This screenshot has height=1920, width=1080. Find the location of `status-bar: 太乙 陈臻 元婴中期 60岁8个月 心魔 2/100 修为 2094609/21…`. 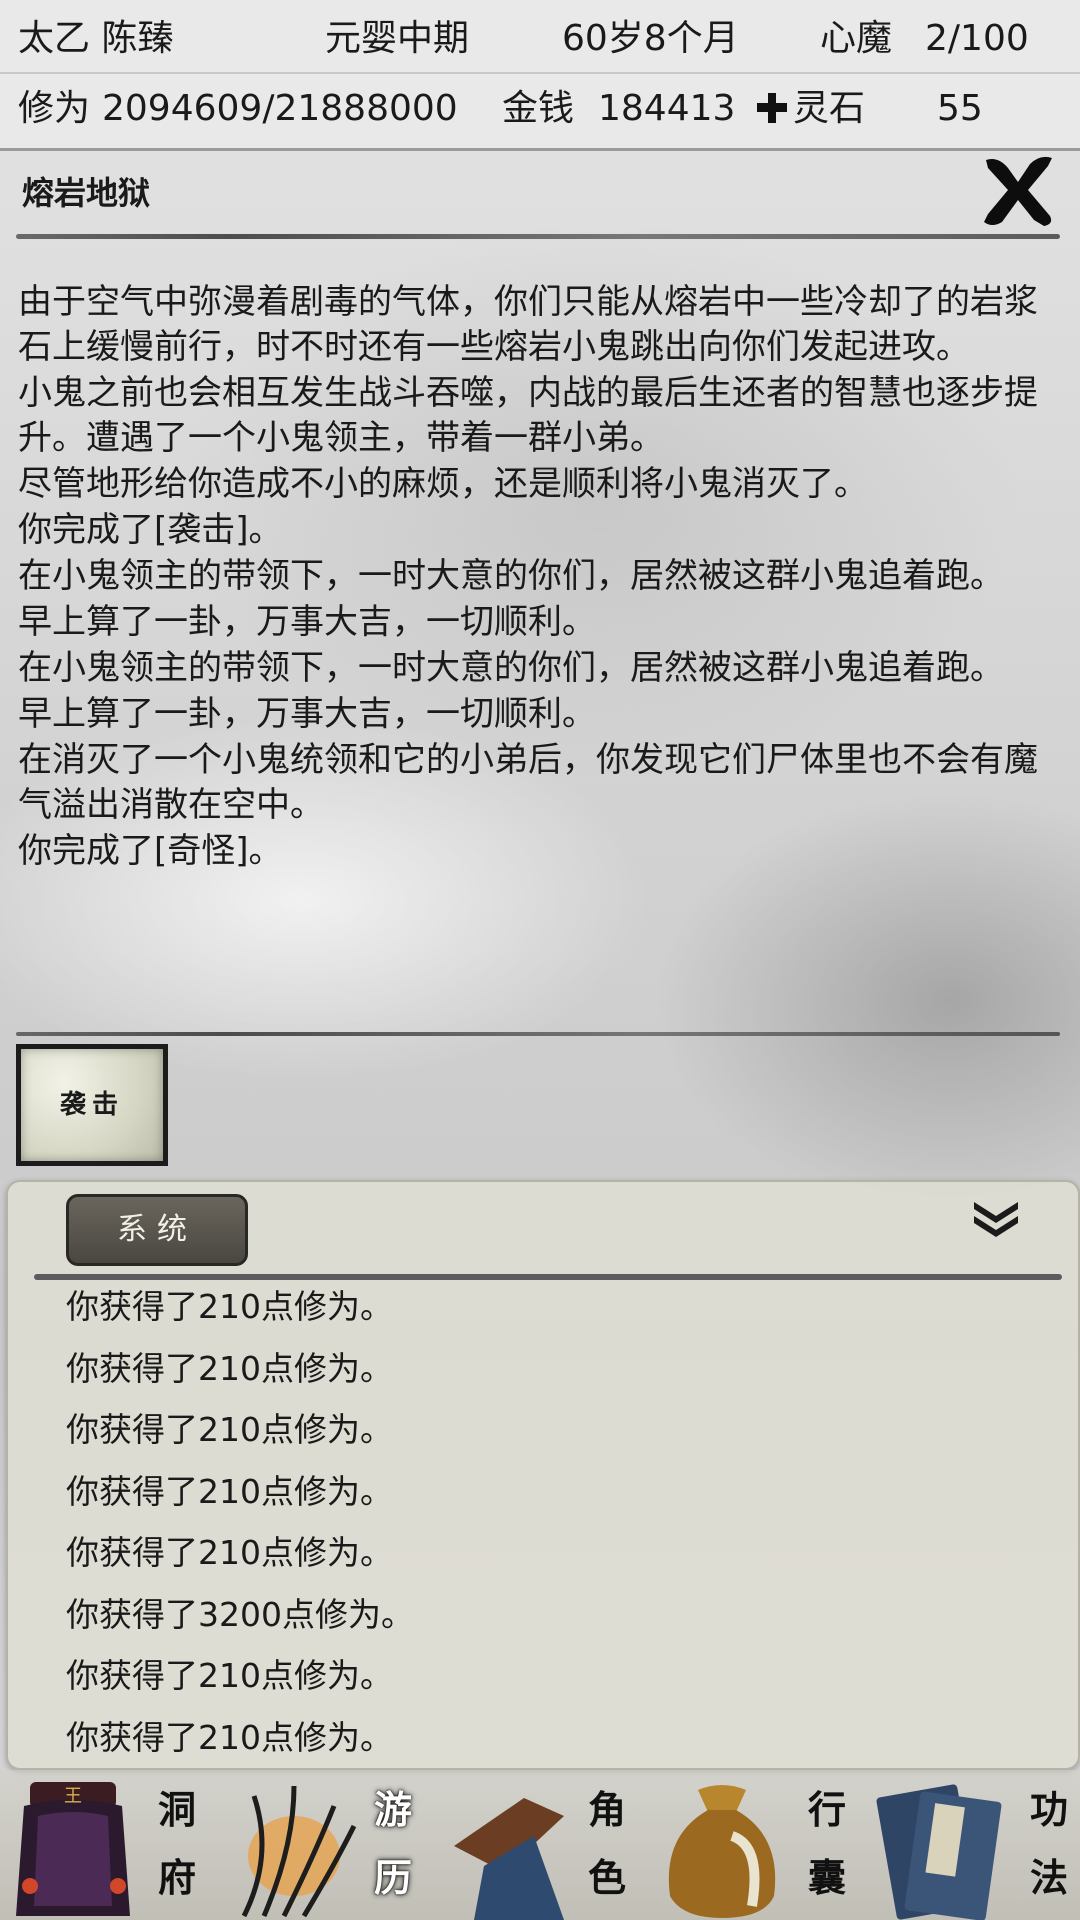

status-bar: 太乙 陈臻 元婴中期 60岁8个月 心魔 2/100 修为 2094609/21… is located at coordinates (540, 75).